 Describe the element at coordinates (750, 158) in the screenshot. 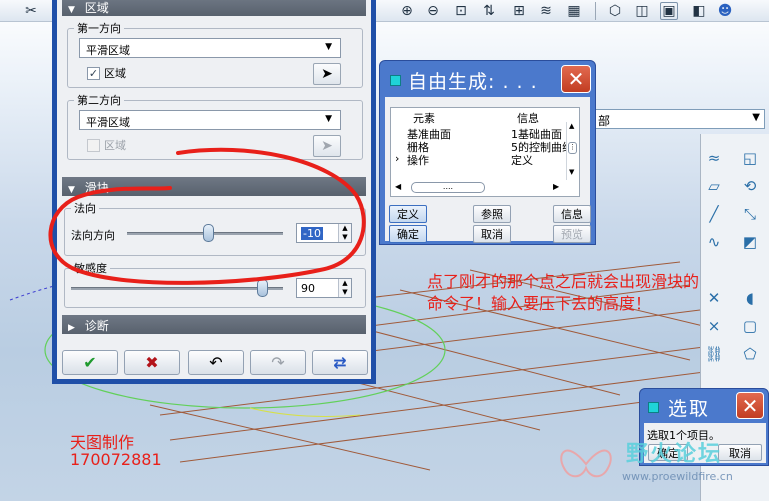

I see `extrude-icon: ◱` at that location.